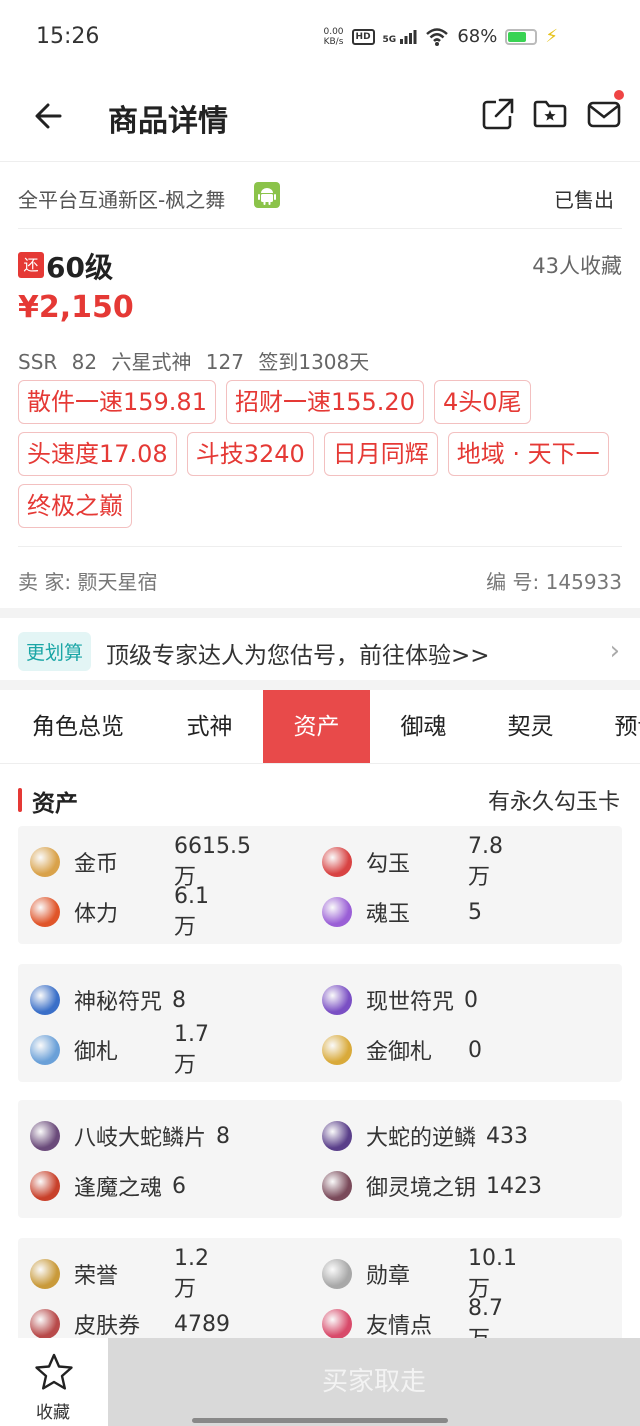 The width and height of the screenshot is (640, 1426). What do you see at coordinates (337, 1274) in the screenshot?
I see `medal-icon` at bounding box center [337, 1274].